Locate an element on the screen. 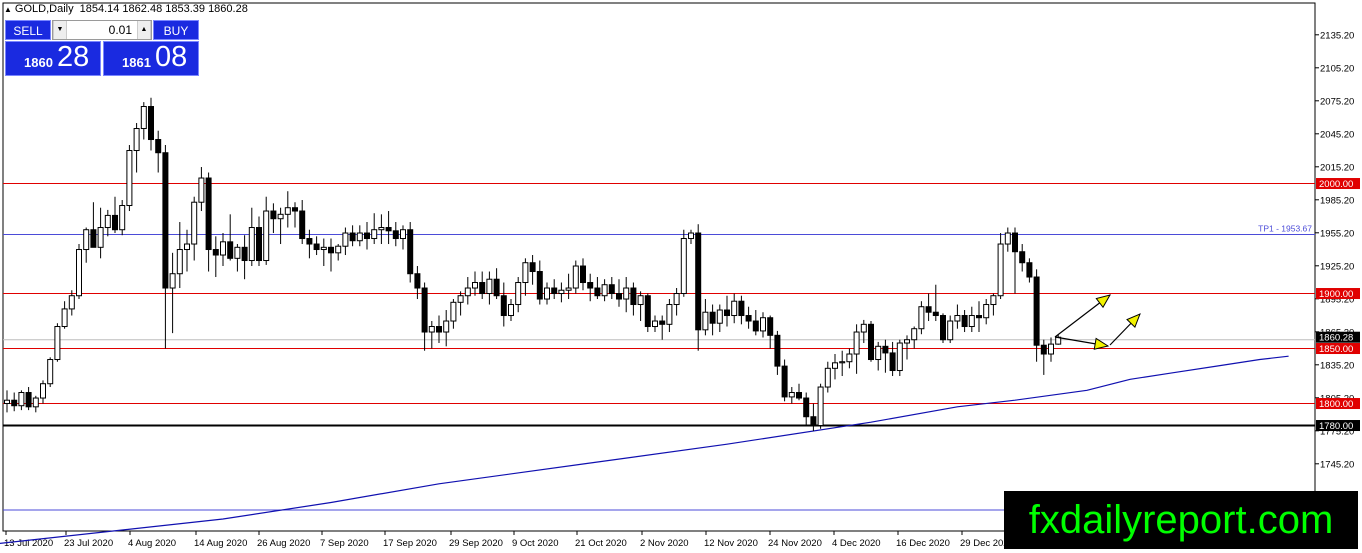  x-tick-label: 12 Nov 2020 is located at coordinates (731, 543).